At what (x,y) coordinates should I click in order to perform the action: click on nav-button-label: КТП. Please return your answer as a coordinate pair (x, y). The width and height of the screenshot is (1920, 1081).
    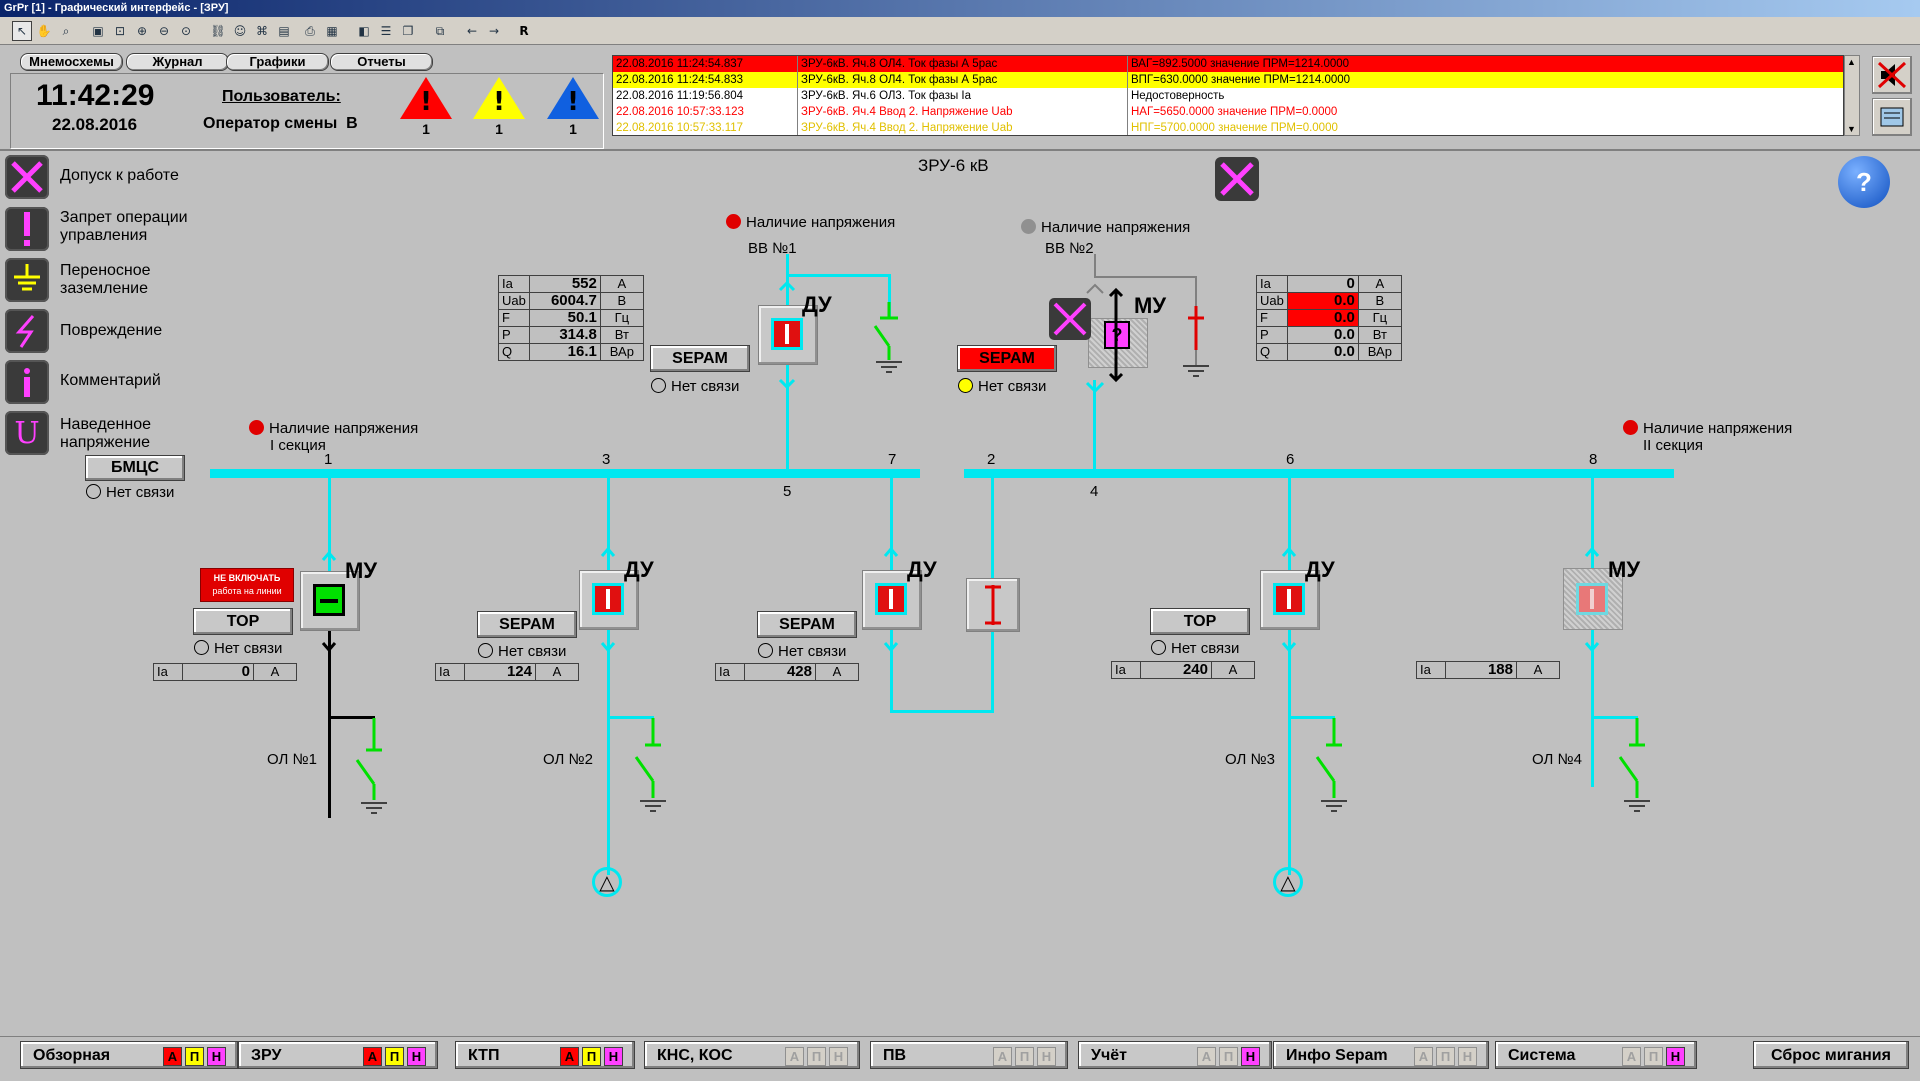
    Looking at the image, I should click on (484, 1055).